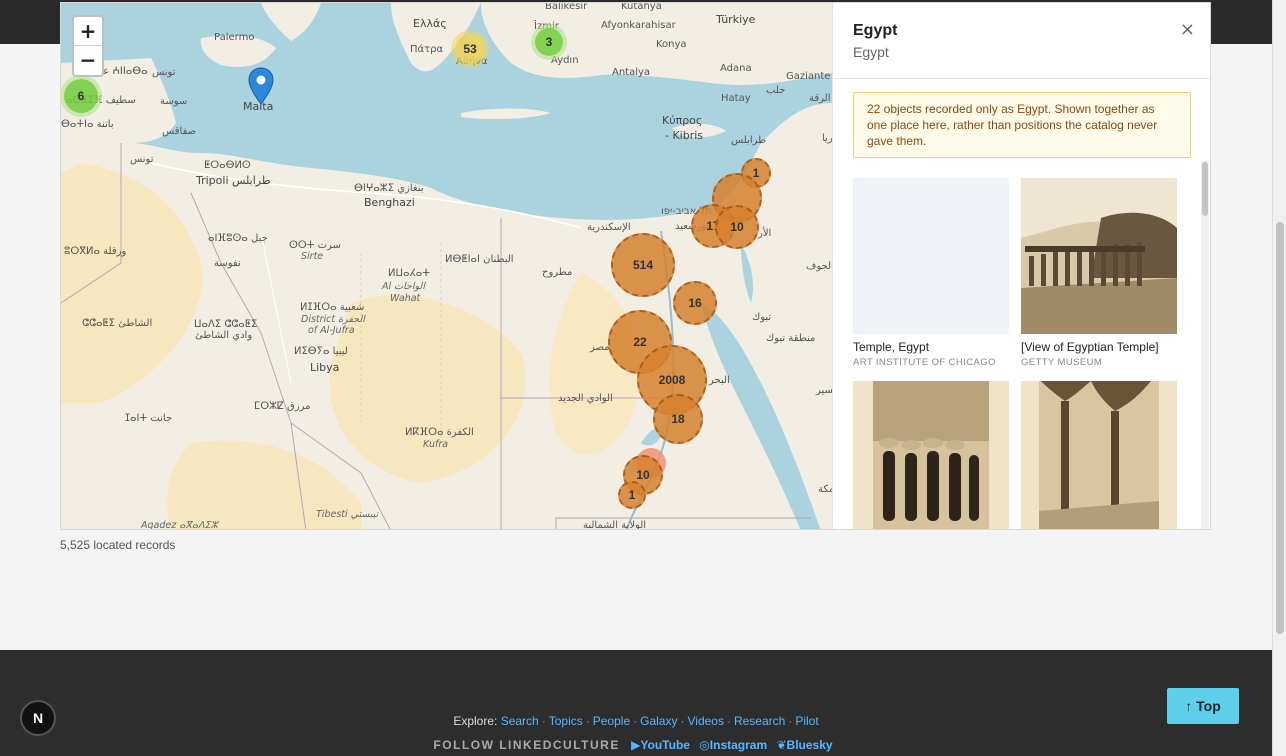 This screenshot has width=1286, height=756. I want to click on panel-scrollbar, so click(1205, 344).